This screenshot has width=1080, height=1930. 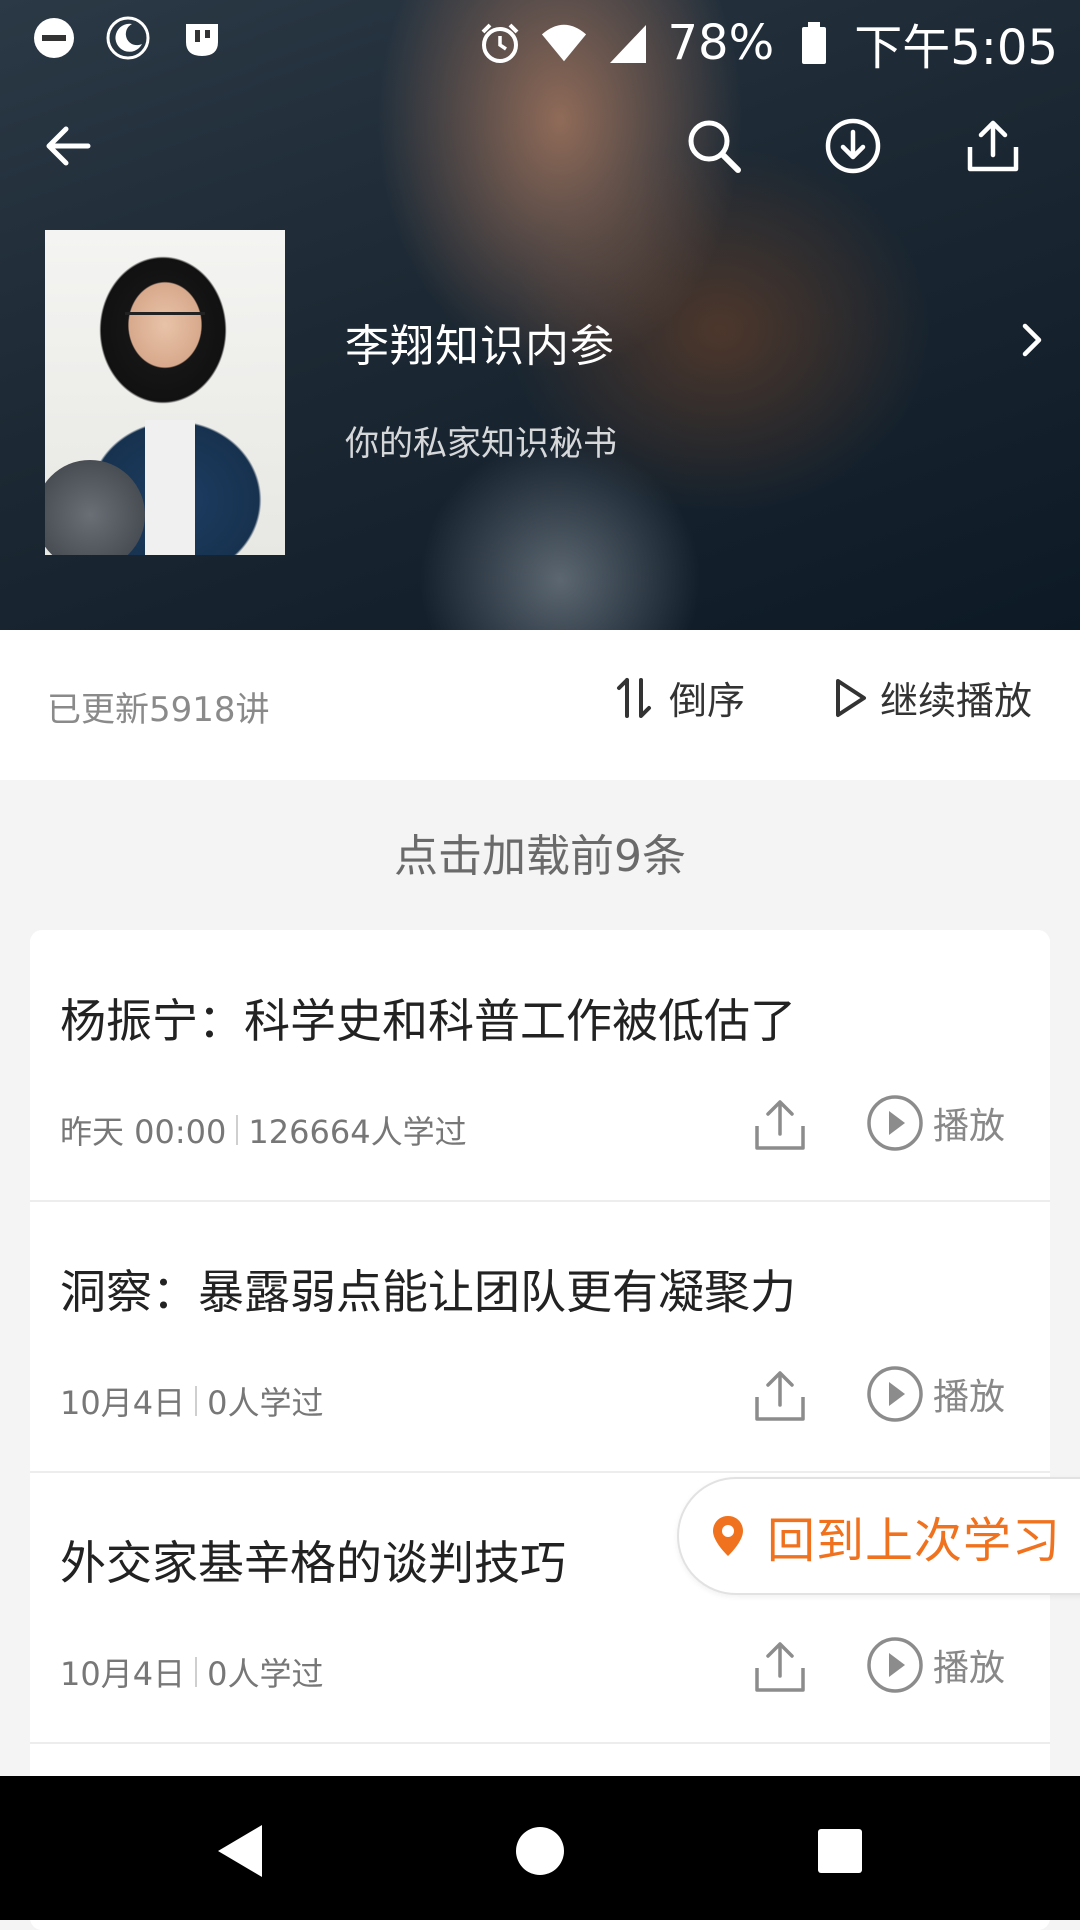 I want to click on system-recents-button, so click(x=840, y=1851).